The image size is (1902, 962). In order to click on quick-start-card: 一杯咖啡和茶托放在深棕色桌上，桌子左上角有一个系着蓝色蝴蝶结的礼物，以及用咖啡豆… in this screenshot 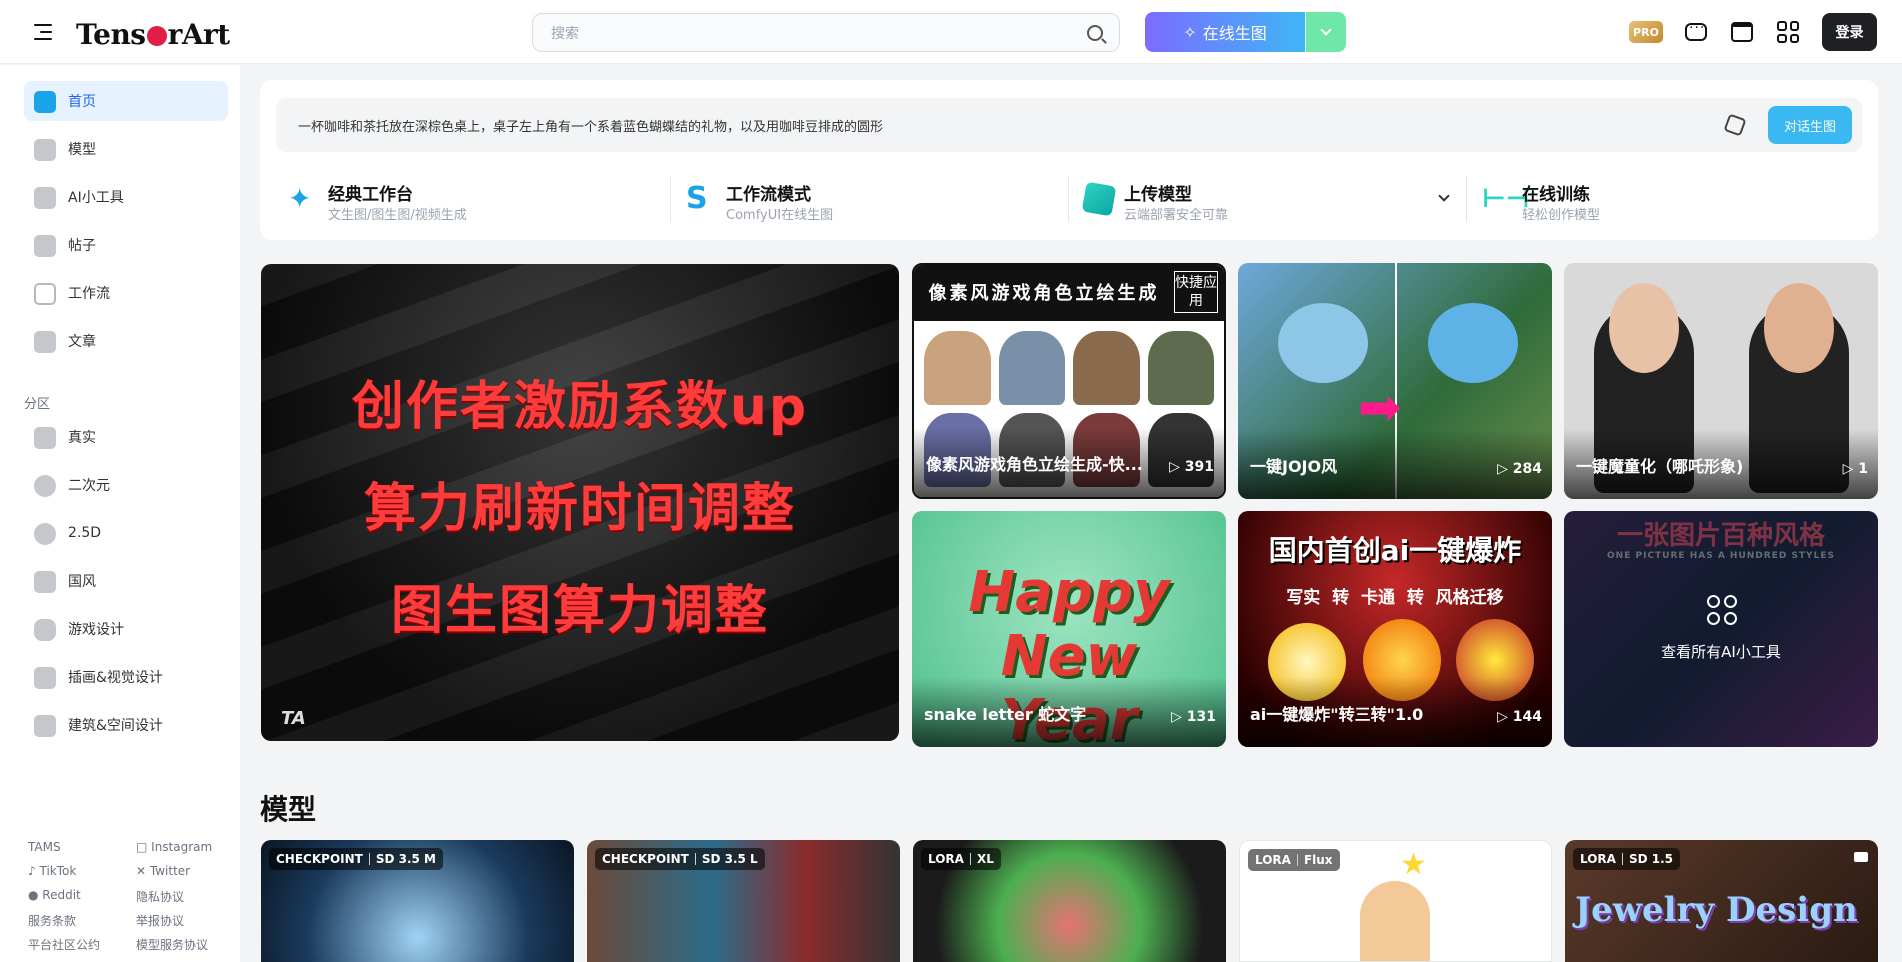, I will do `click(1069, 160)`.